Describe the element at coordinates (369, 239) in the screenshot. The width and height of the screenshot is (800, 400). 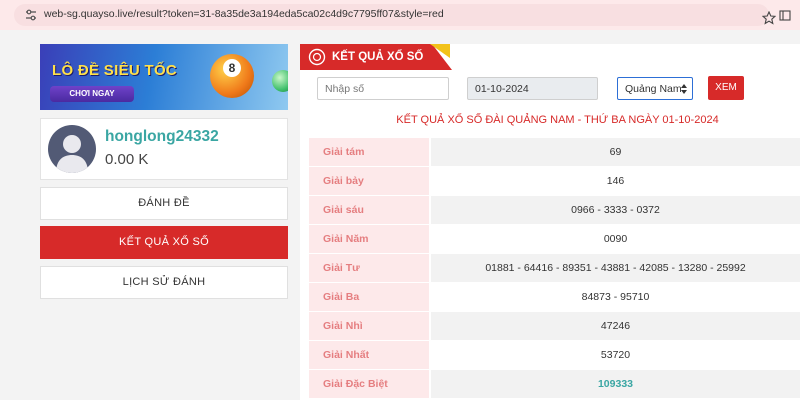
I see `prize-label: Giải Năm` at that location.